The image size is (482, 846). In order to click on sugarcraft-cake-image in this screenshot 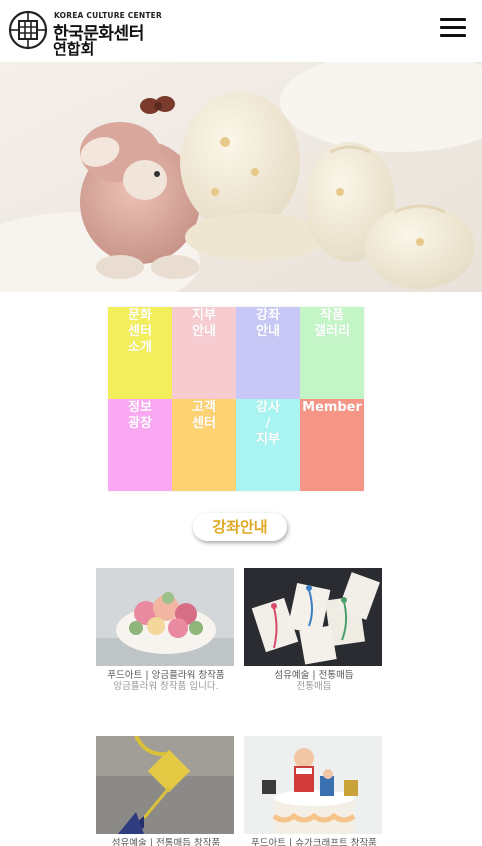, I will do `click(313, 785)`.